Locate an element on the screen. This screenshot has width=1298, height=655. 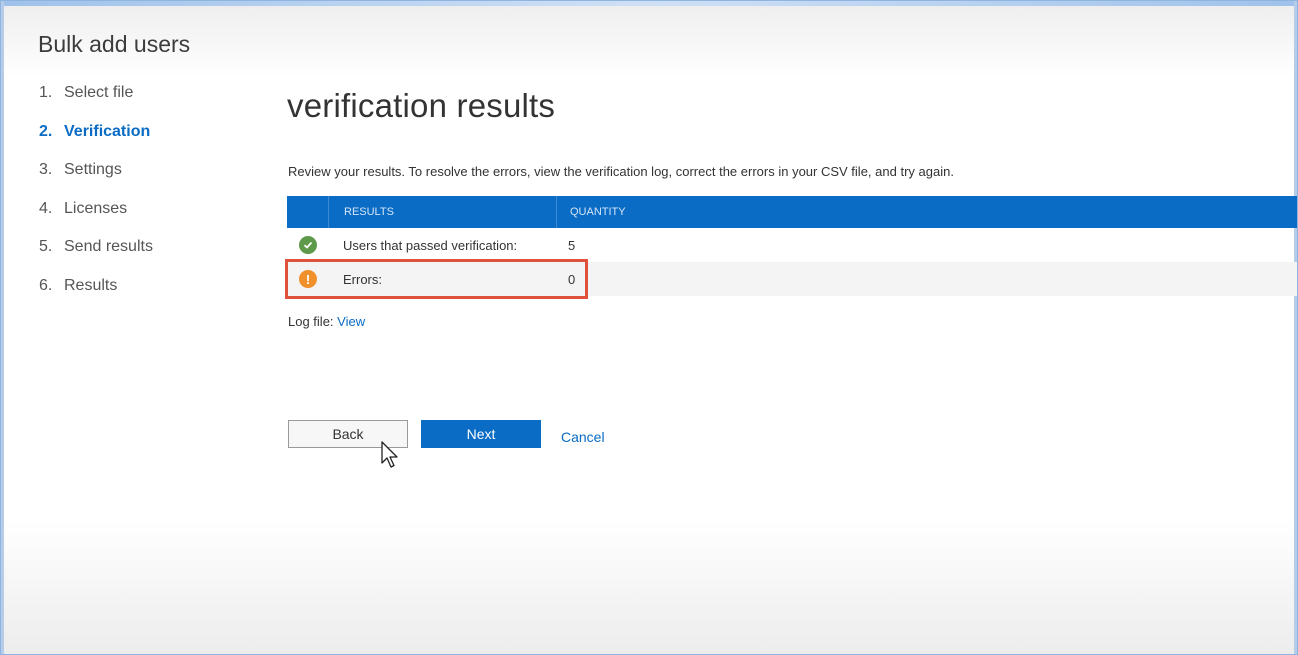
app-title: Bulk add users is located at coordinates (114, 44).